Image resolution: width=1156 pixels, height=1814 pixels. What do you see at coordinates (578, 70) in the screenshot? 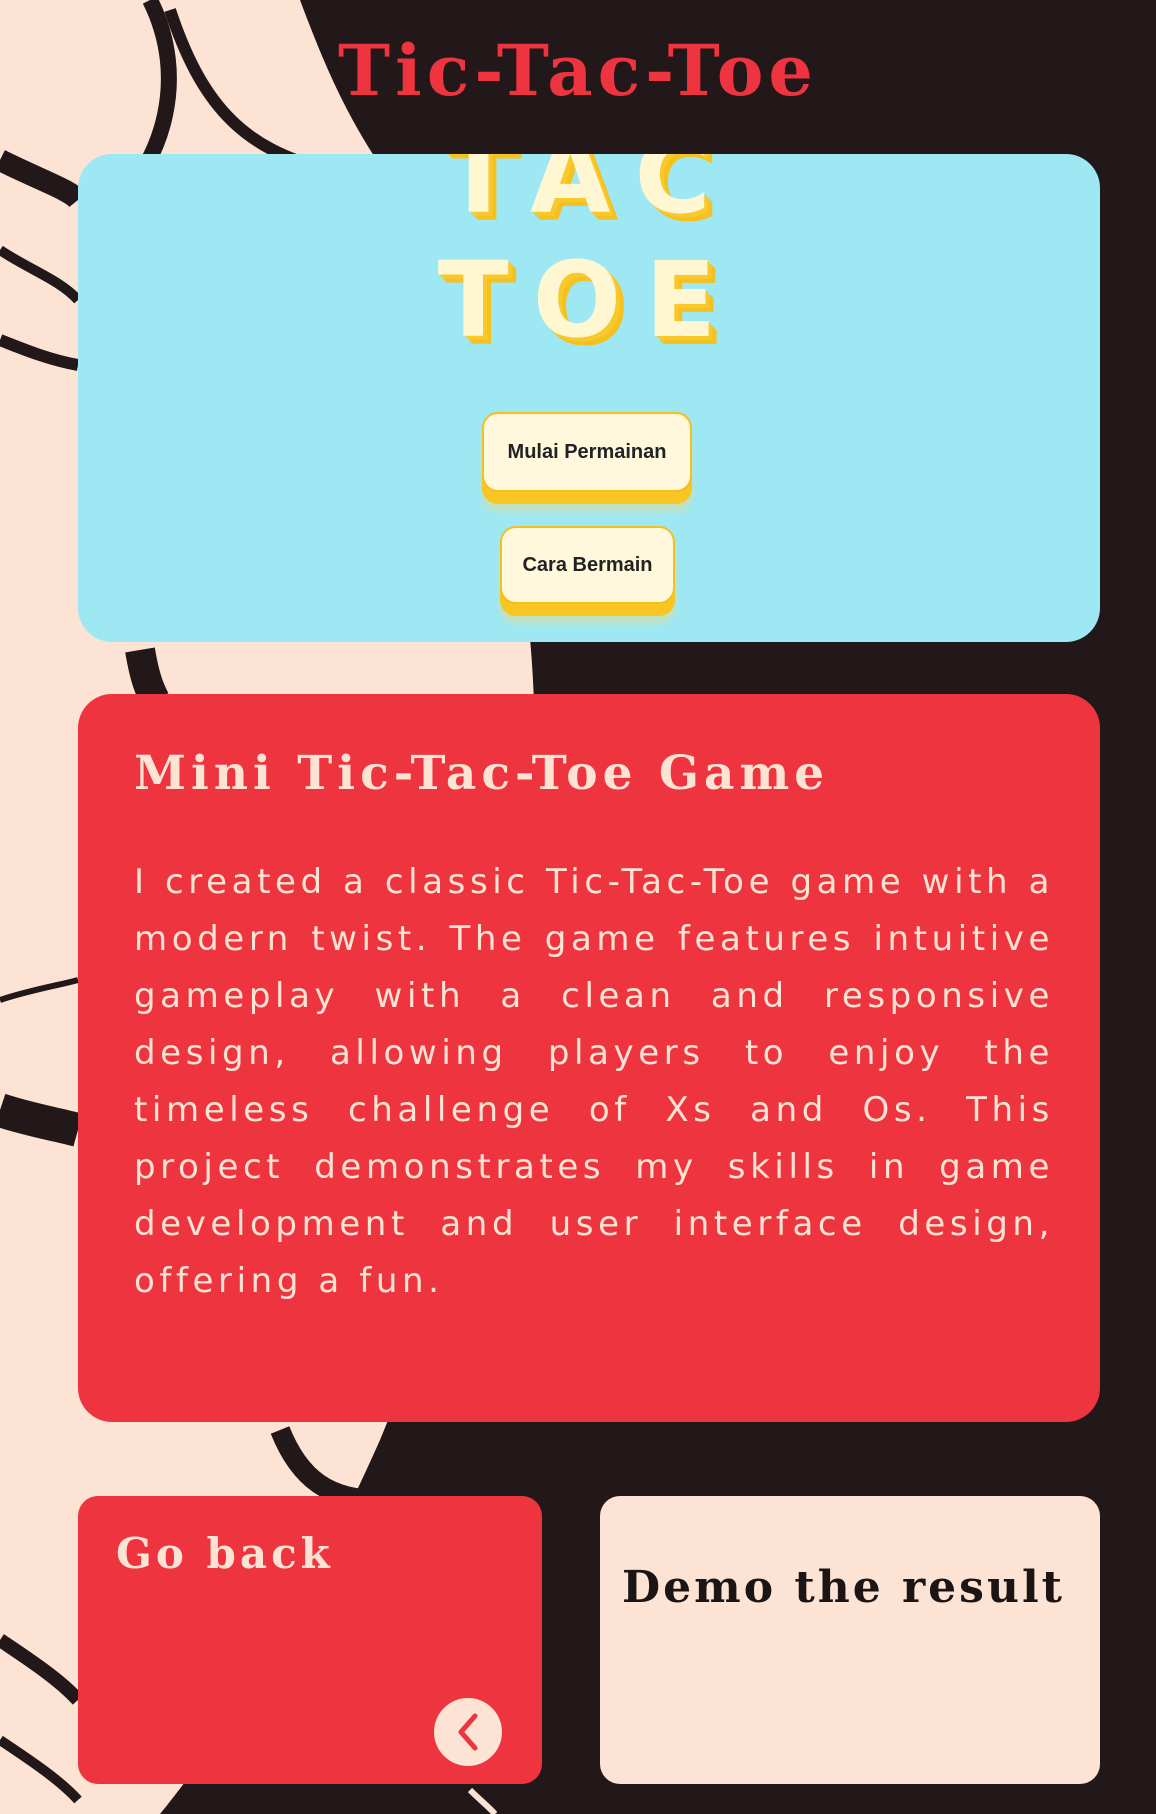
I see `page-title: Tic-Tac-Toe` at bounding box center [578, 70].